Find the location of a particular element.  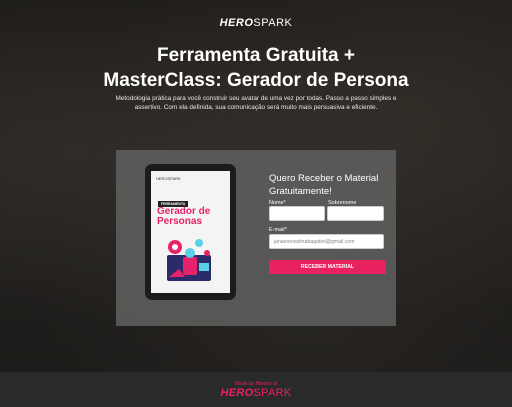

email-field: janaineoristinabagatini@gmail.com is located at coordinates (326, 241).